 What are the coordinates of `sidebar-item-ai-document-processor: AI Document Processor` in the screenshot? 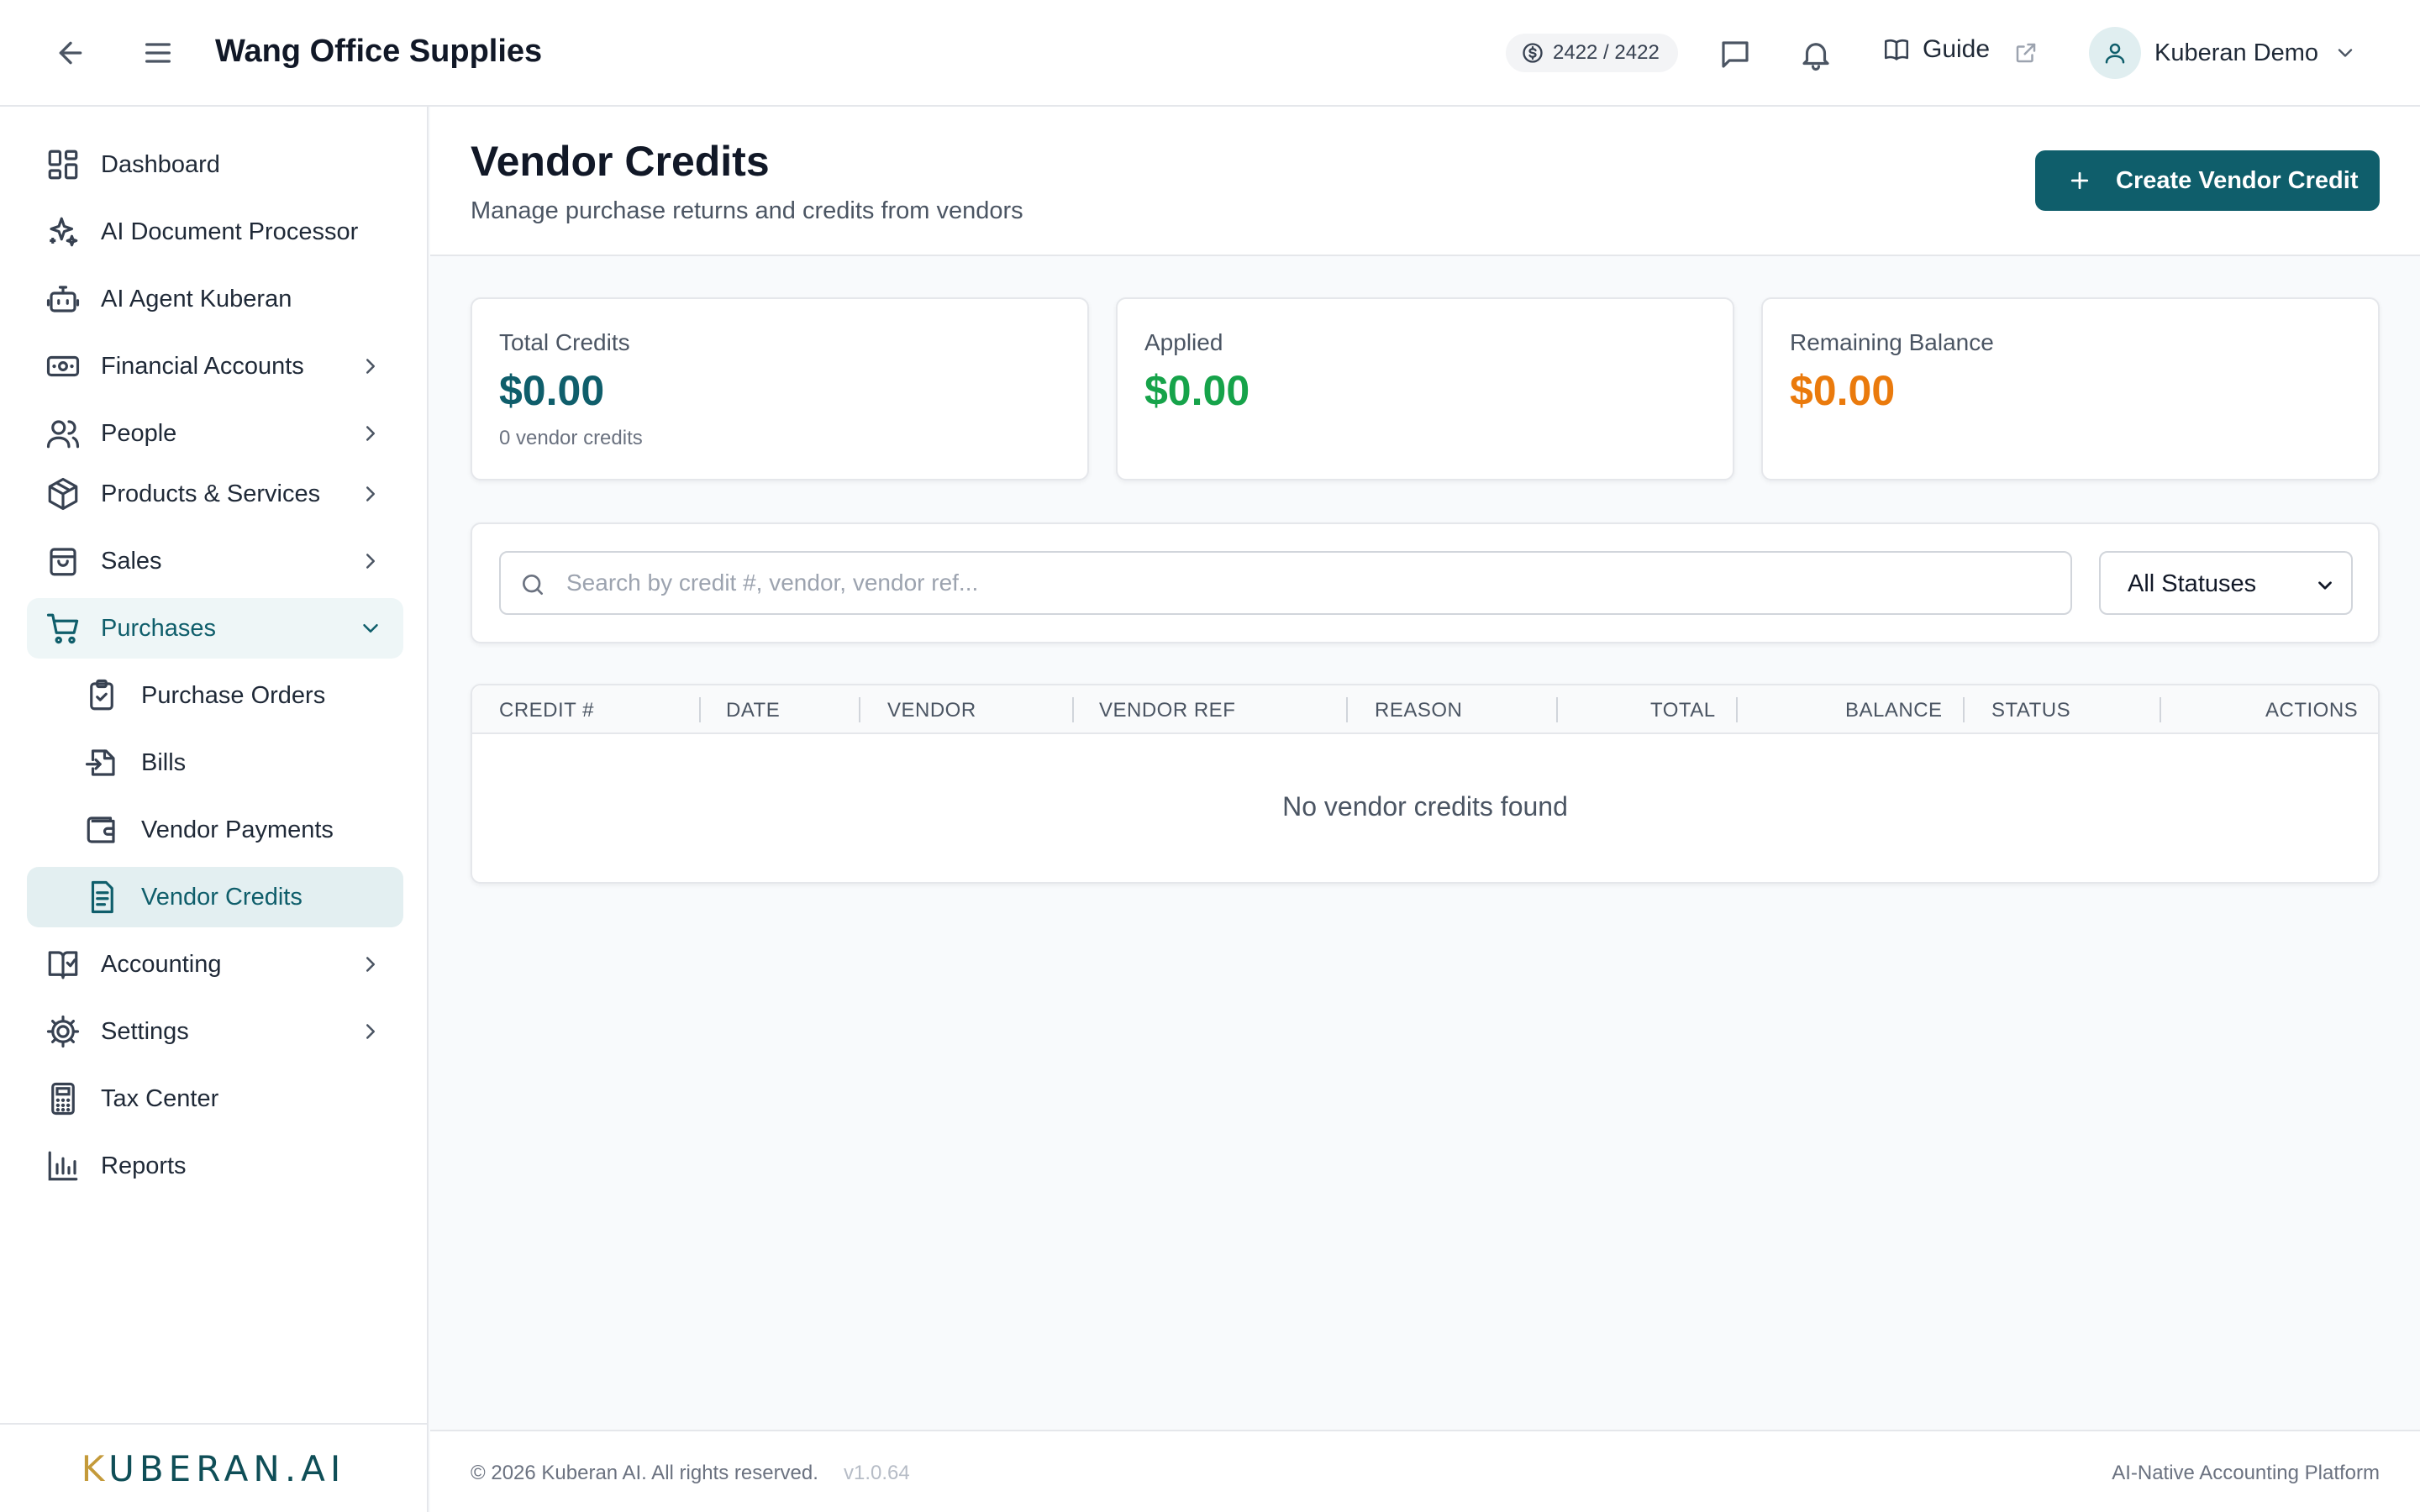 It's located at (215, 232).